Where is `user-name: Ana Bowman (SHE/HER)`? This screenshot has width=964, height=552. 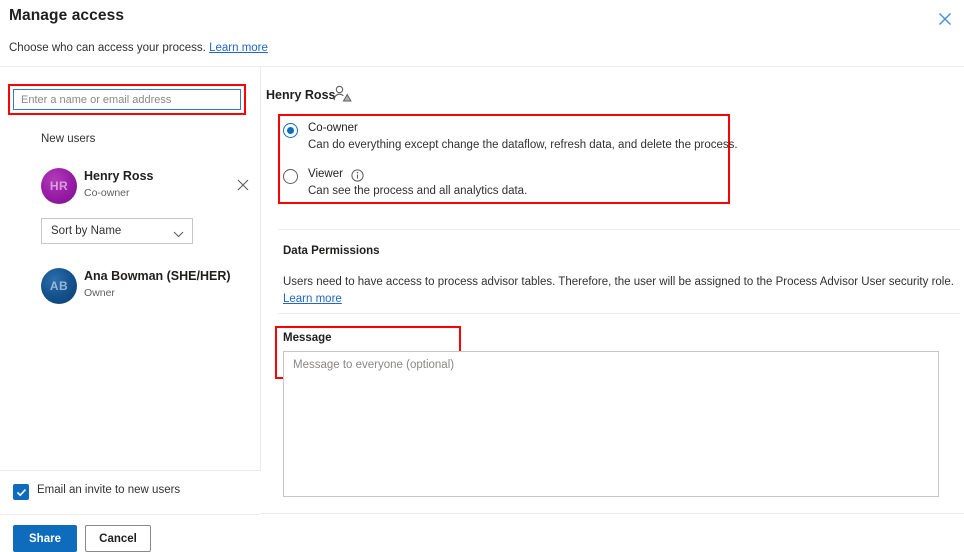
user-name: Ana Bowman (SHE/HER) is located at coordinates (157, 276).